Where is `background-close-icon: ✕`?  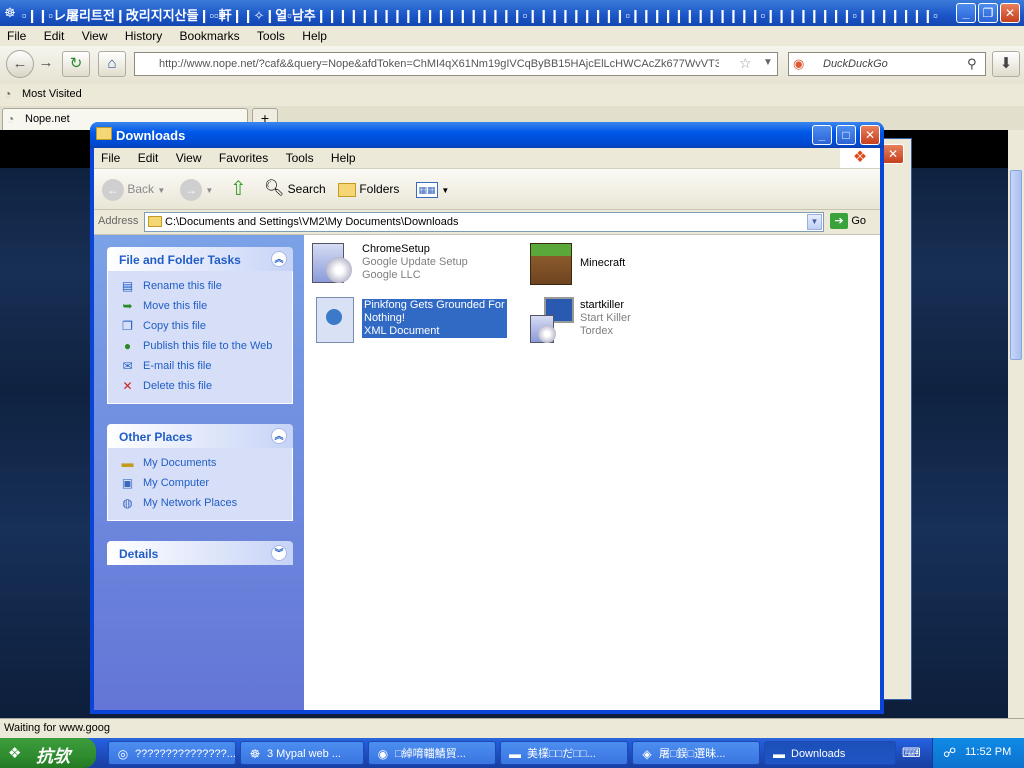
background-close-icon: ✕ is located at coordinates (893, 154).